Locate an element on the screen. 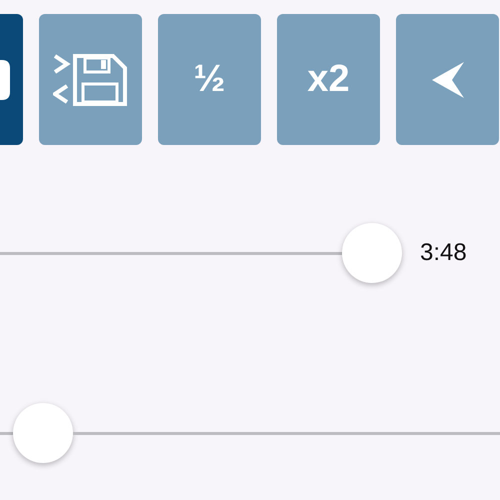  slider-track is located at coordinates (6, 433).